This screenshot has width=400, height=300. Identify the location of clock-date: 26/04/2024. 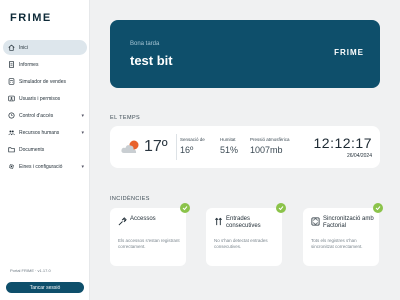
(359, 156).